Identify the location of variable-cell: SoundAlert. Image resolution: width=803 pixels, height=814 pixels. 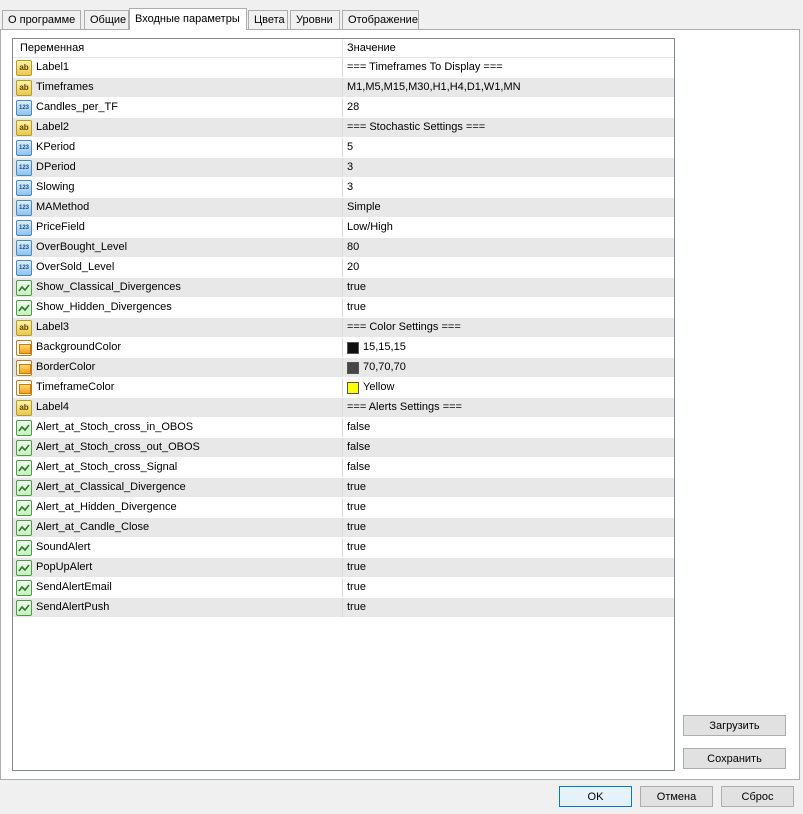
(178, 547).